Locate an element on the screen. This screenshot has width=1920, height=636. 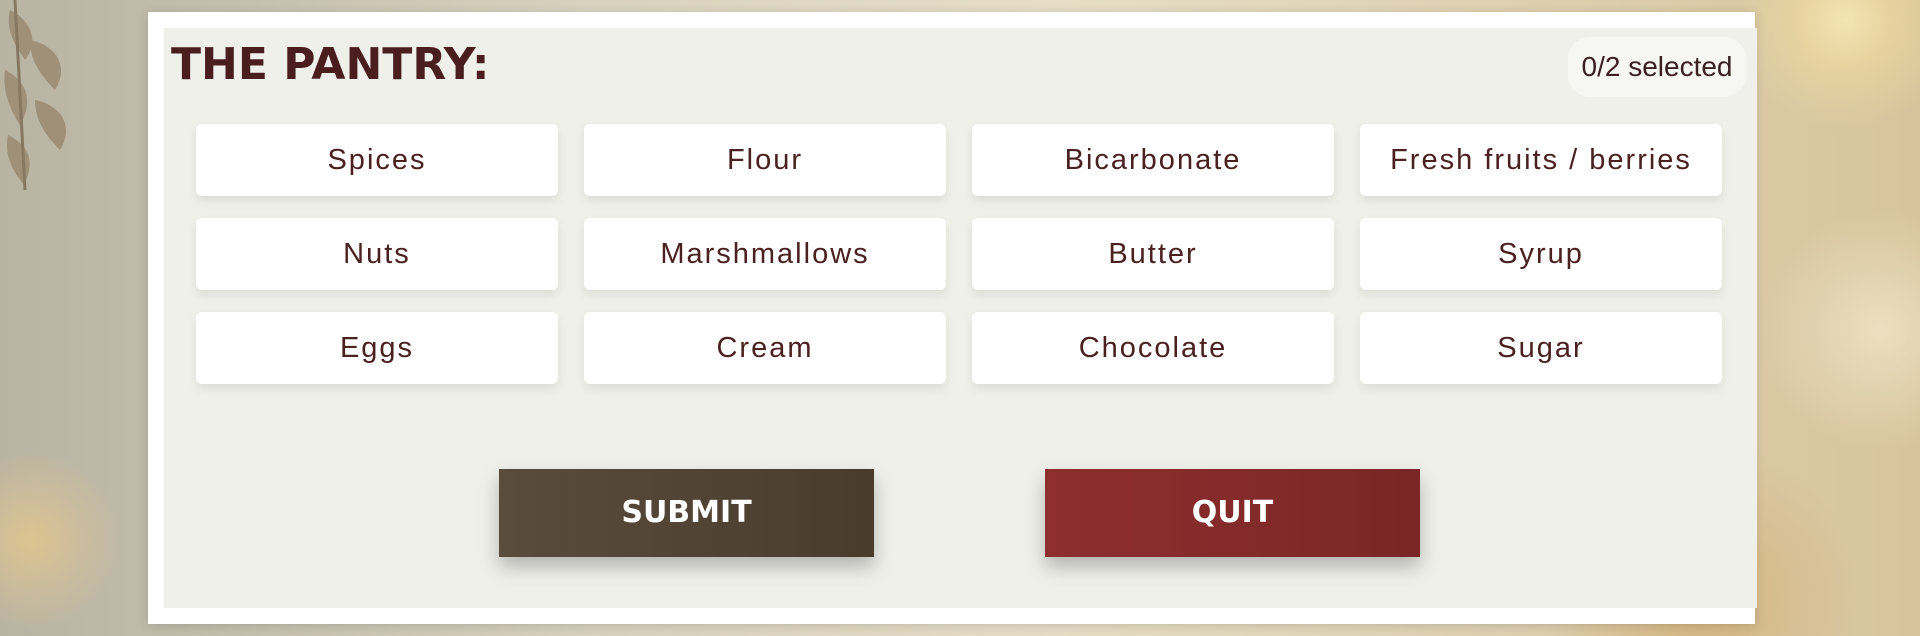
ingredient-button-marshmallows: Marshmallows is located at coordinates (765, 254).